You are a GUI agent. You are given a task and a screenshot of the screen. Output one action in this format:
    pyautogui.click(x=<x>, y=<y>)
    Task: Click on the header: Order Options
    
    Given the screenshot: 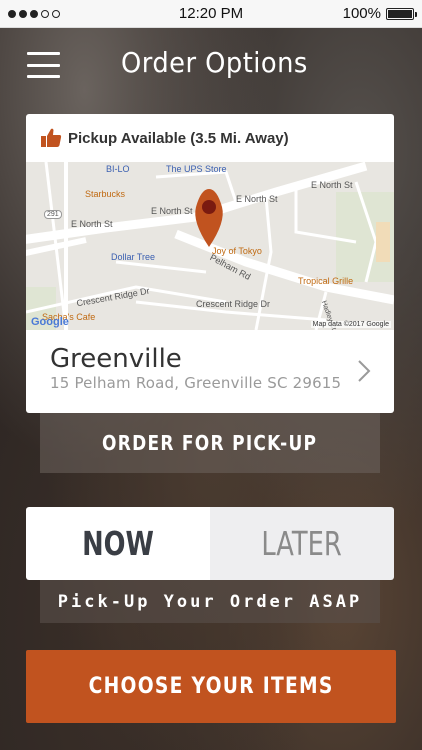 What is the action you would take?
    pyautogui.click(x=211, y=64)
    